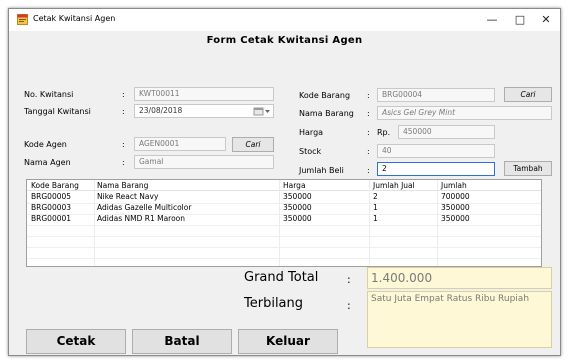  What do you see at coordinates (144, 207) in the screenshot?
I see `cell-nama-barang: Adidas Gazelle Multicolor` at bounding box center [144, 207].